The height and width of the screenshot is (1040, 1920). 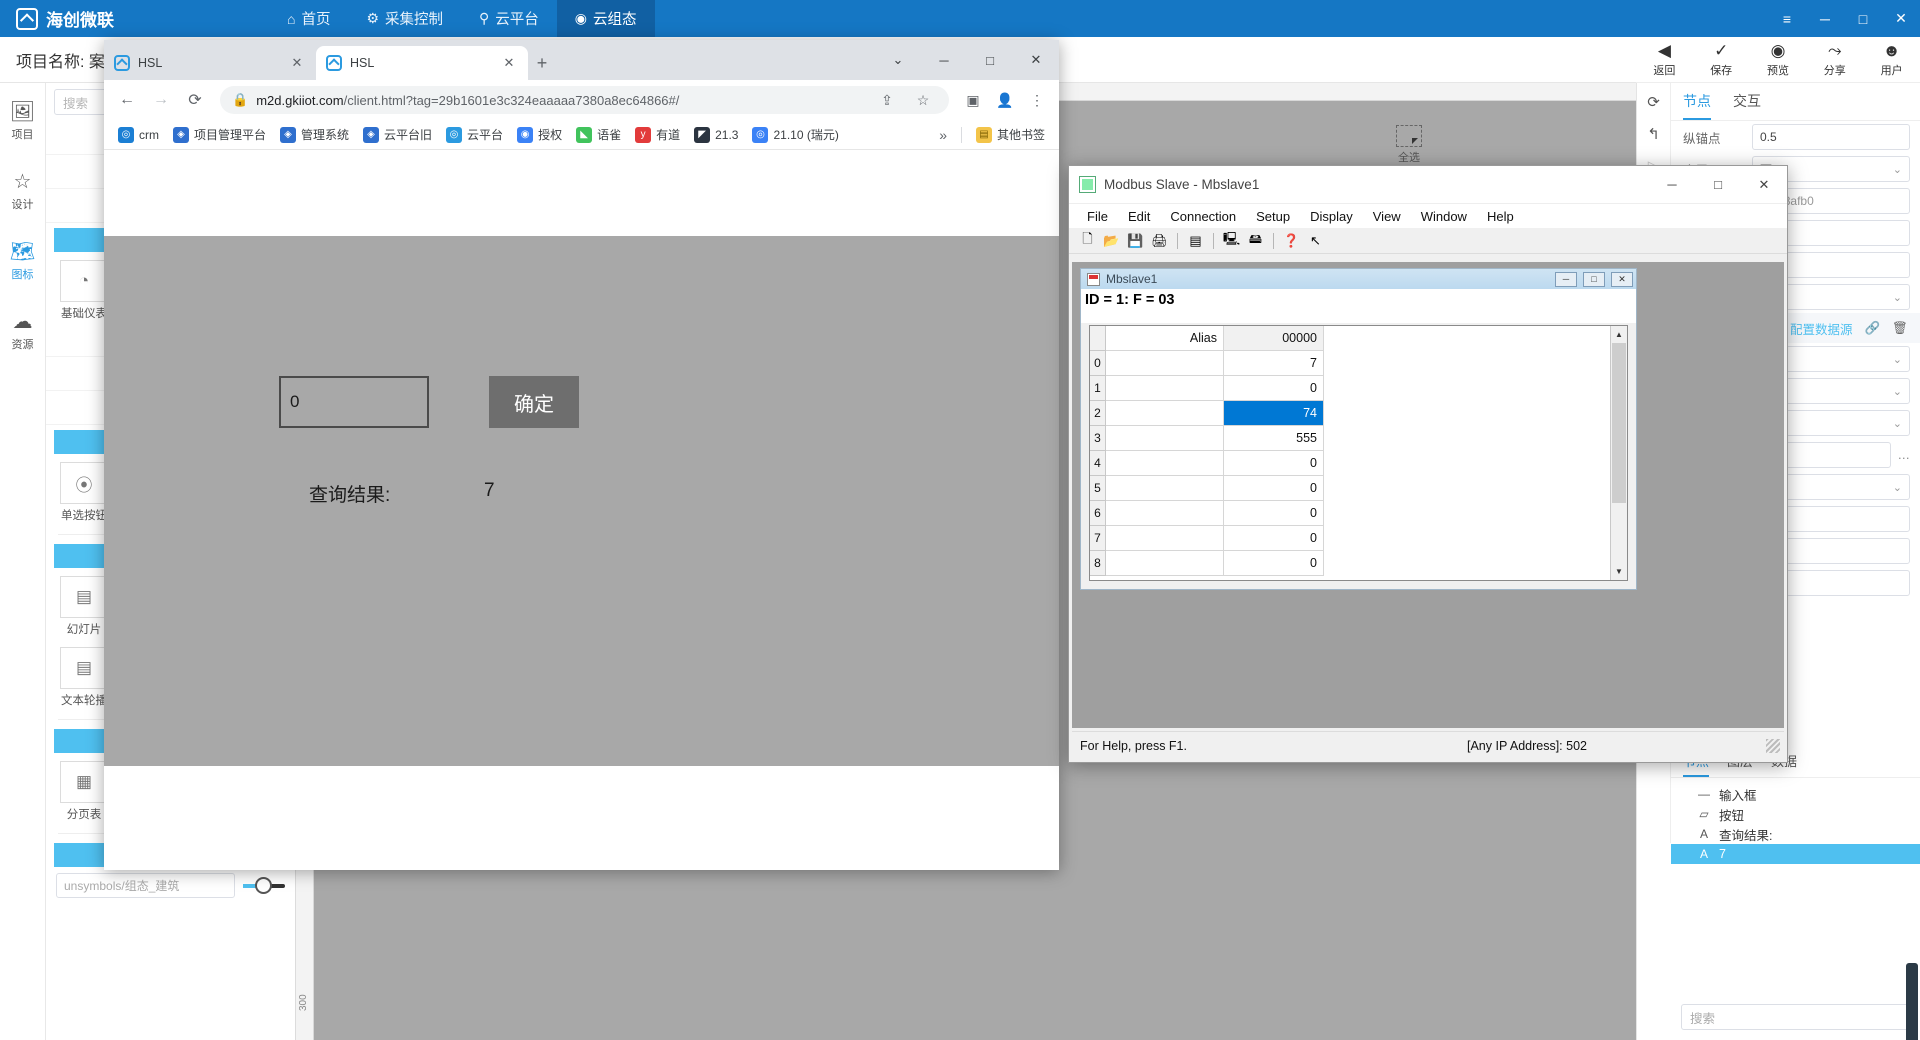 What do you see at coordinates (1350, 538) in the screenshot?
I see `table-row: 7 0` at bounding box center [1350, 538].